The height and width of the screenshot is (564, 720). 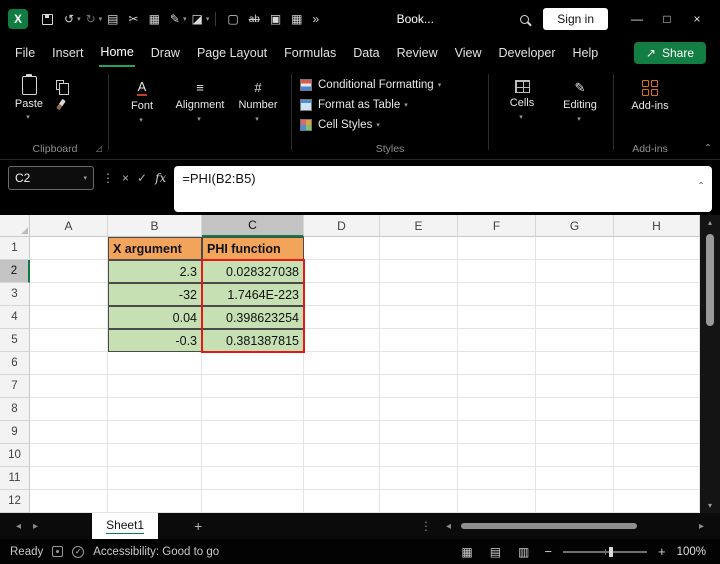 What do you see at coordinates (366, 53) in the screenshot?
I see `tab-data: Data` at bounding box center [366, 53].